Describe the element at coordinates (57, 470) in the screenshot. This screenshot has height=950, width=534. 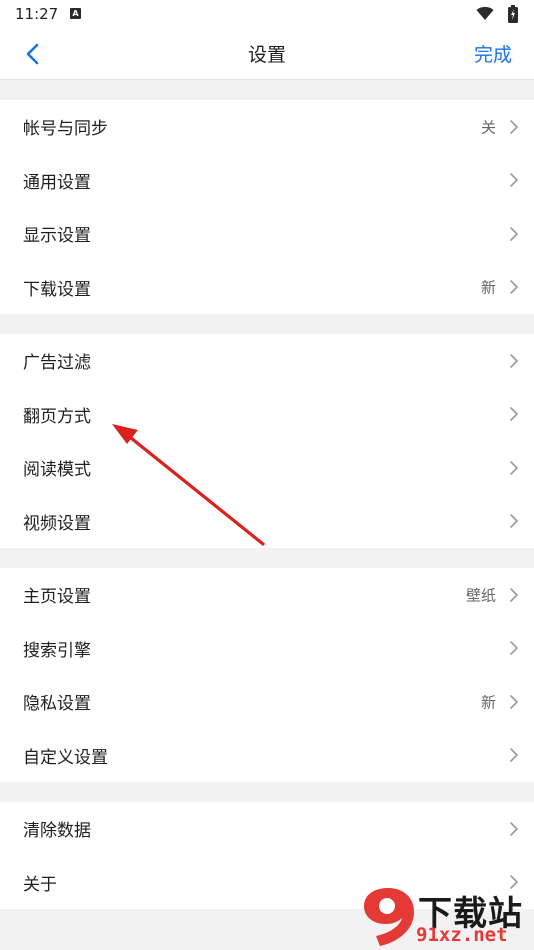
I see `settings-row-label: 阅读模式` at that location.